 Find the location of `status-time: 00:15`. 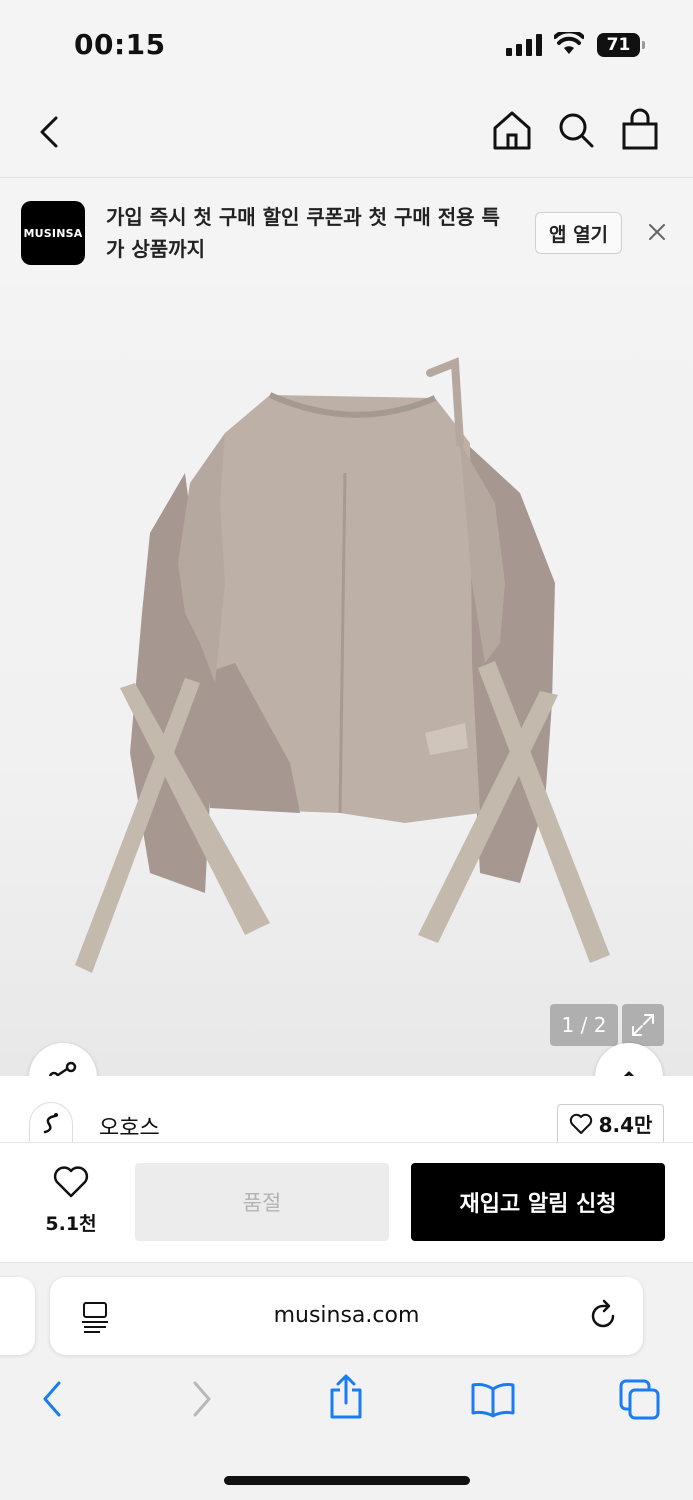

status-time: 00:15 is located at coordinates (120, 44).